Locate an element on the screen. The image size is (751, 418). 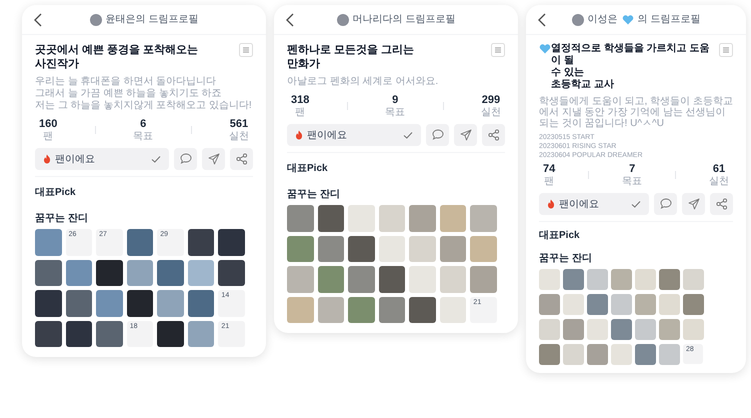
profile-name: 이성은 is located at coordinates (603, 20).